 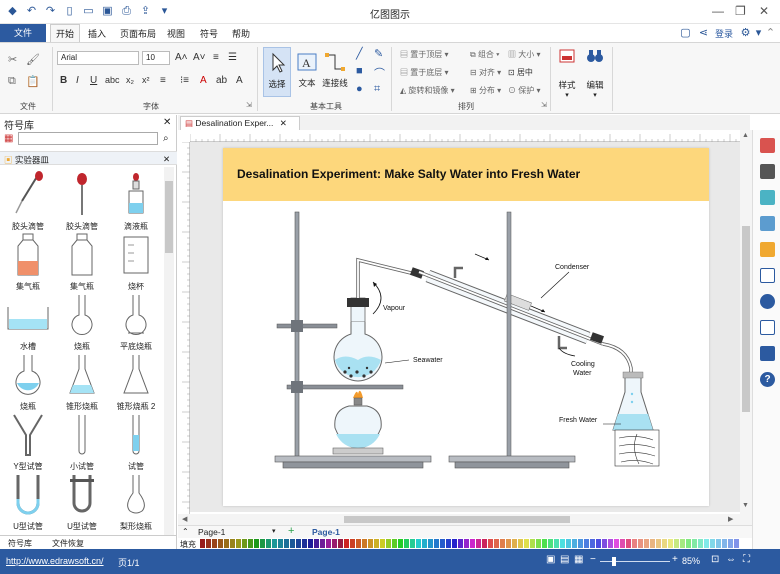 I want to click on font-color-icon: A, so click(x=203, y=80).